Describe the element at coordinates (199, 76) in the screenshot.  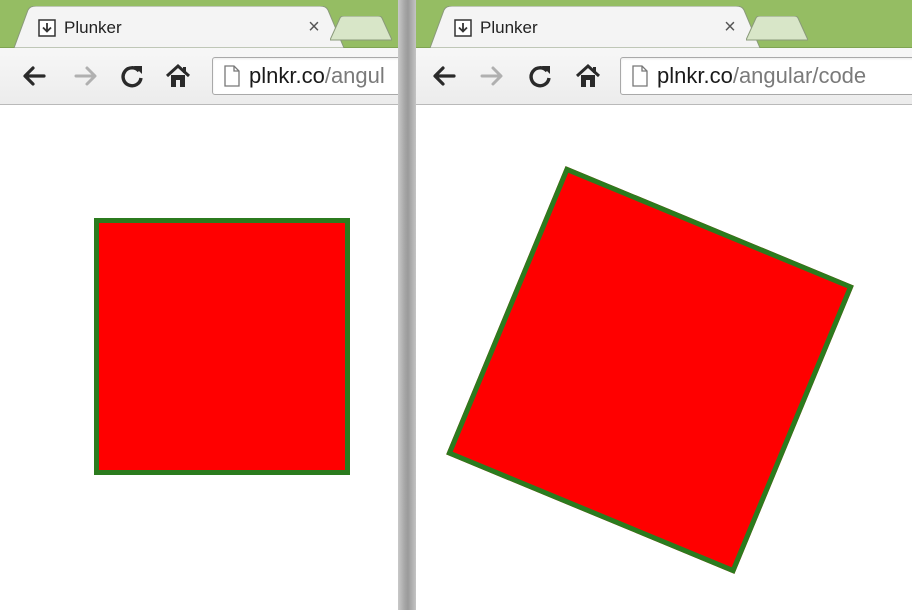
I see `toolbar: plnkr.co/angul` at that location.